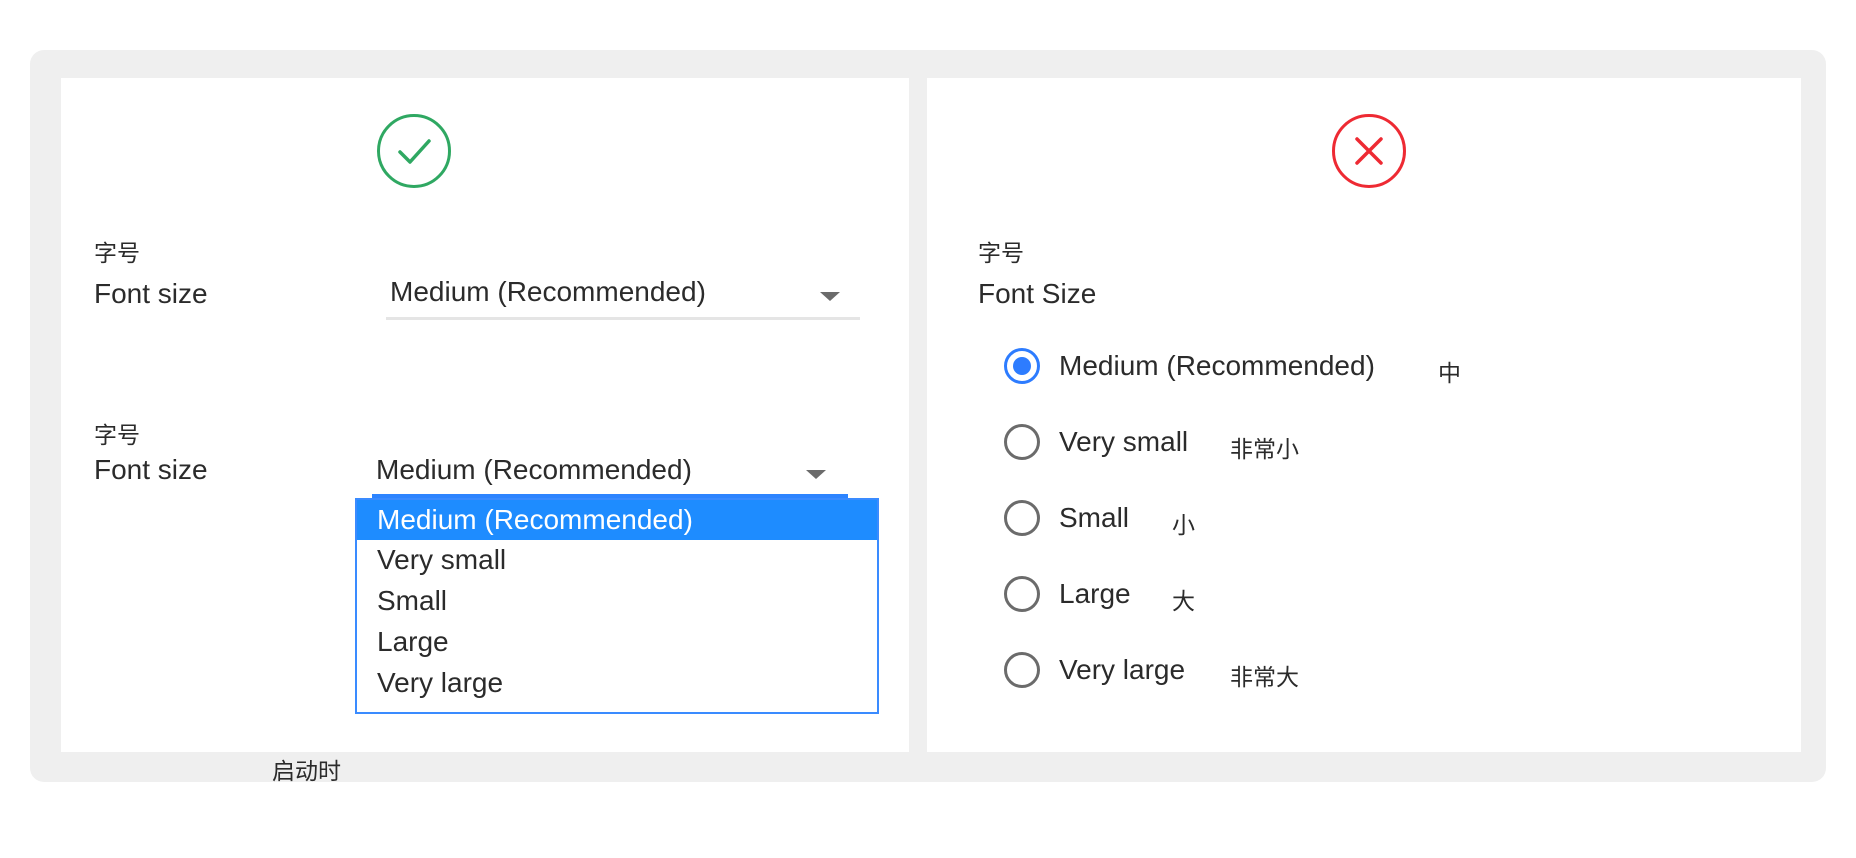 This screenshot has width=1856, height=858. I want to click on radio-label-cjk: 非常大, so click(1264, 677).